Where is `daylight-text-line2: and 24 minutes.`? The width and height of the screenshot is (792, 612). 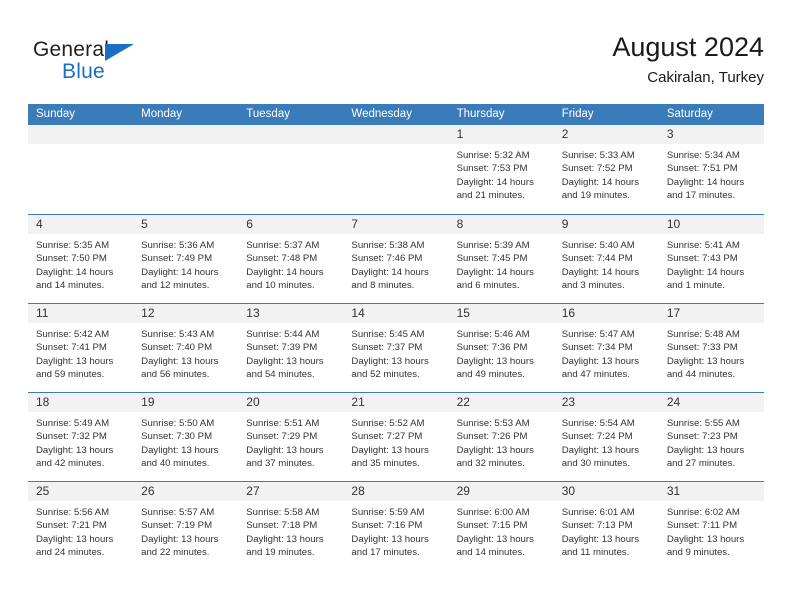
daylight-text-line2: and 24 minutes. is located at coordinates (70, 553).